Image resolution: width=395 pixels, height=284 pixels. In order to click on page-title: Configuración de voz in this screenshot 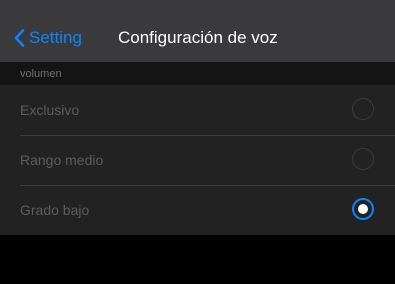, I will do `click(198, 37)`.